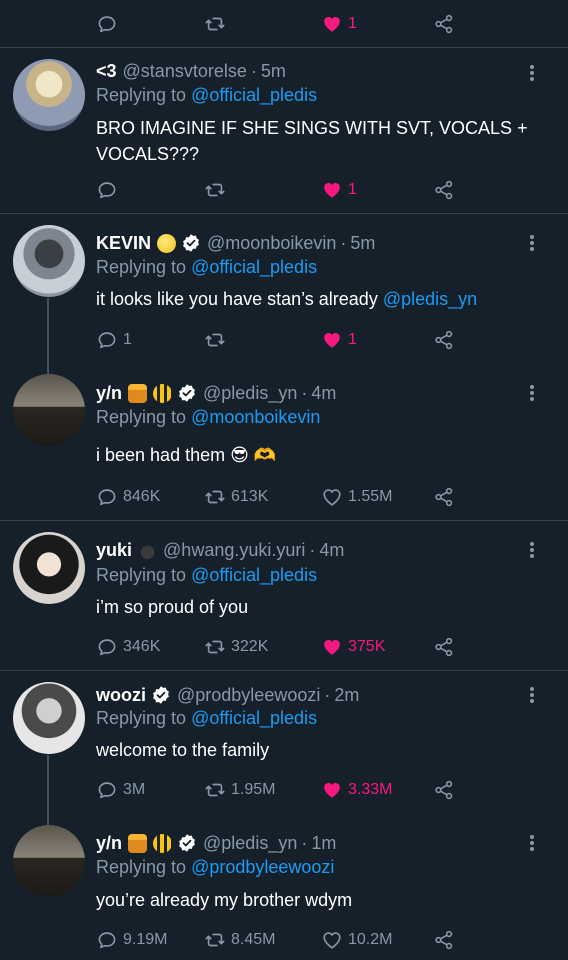 This screenshot has height=960, width=568. What do you see at coordinates (277, 190) in the screenshot?
I see `action-bar: 1` at bounding box center [277, 190].